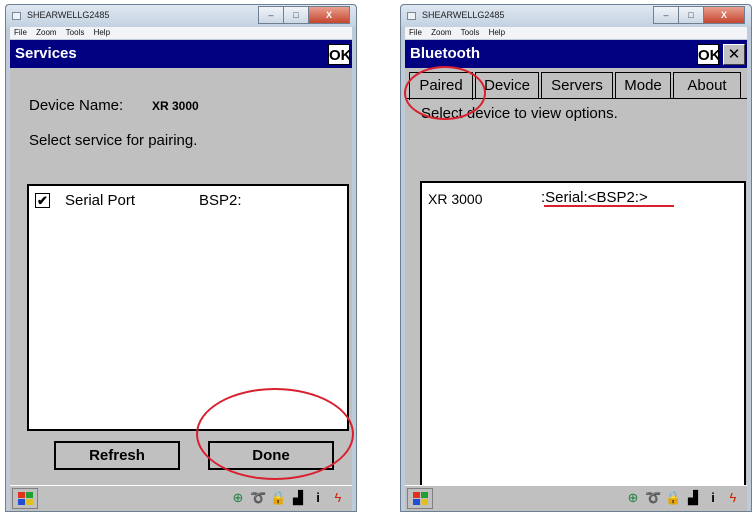  What do you see at coordinates (175, 106) in the screenshot?
I see `device-name-value: XR 3000` at bounding box center [175, 106].